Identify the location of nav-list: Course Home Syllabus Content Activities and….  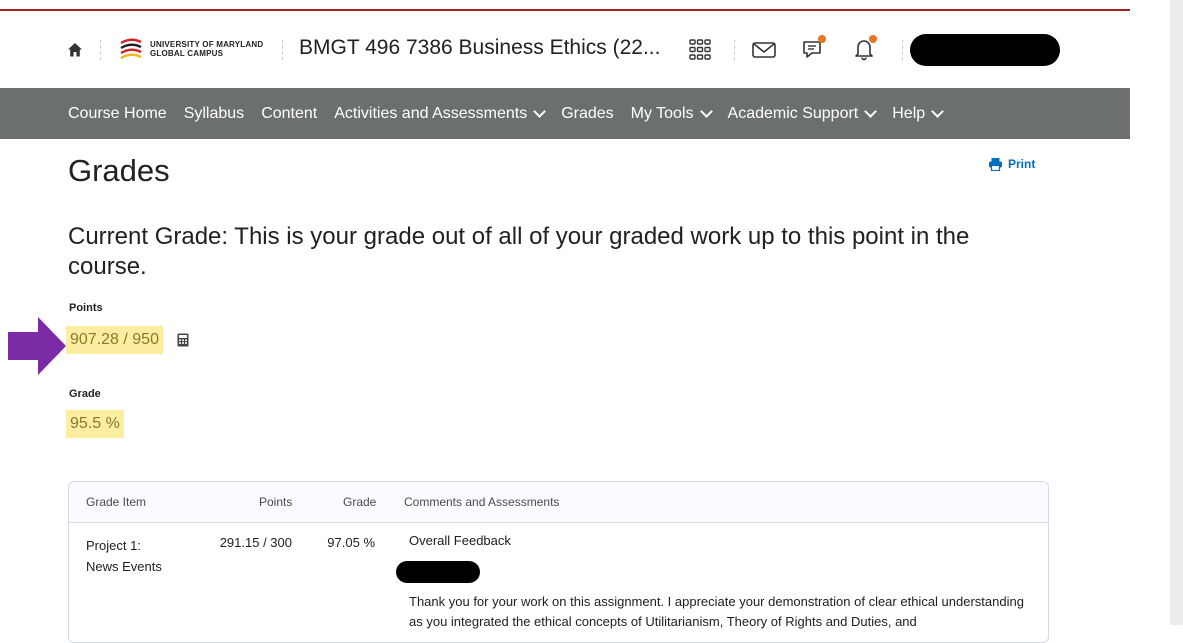
(513, 113).